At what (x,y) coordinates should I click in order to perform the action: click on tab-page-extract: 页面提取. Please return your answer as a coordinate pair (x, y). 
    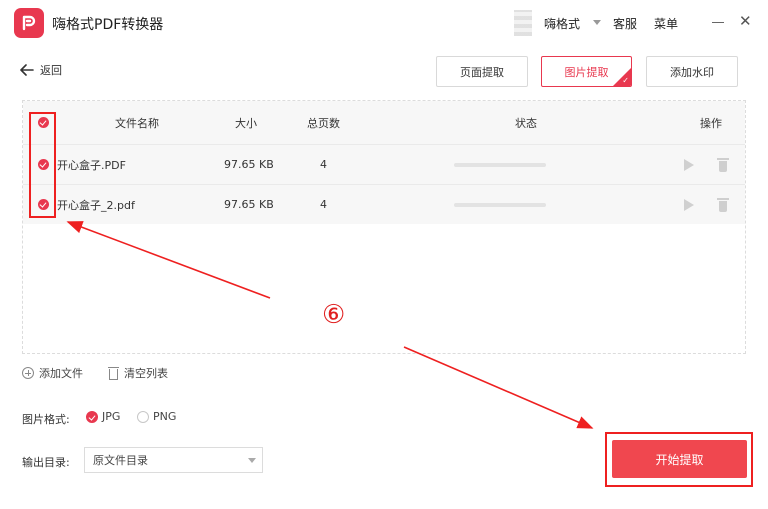
    Looking at the image, I should click on (482, 71).